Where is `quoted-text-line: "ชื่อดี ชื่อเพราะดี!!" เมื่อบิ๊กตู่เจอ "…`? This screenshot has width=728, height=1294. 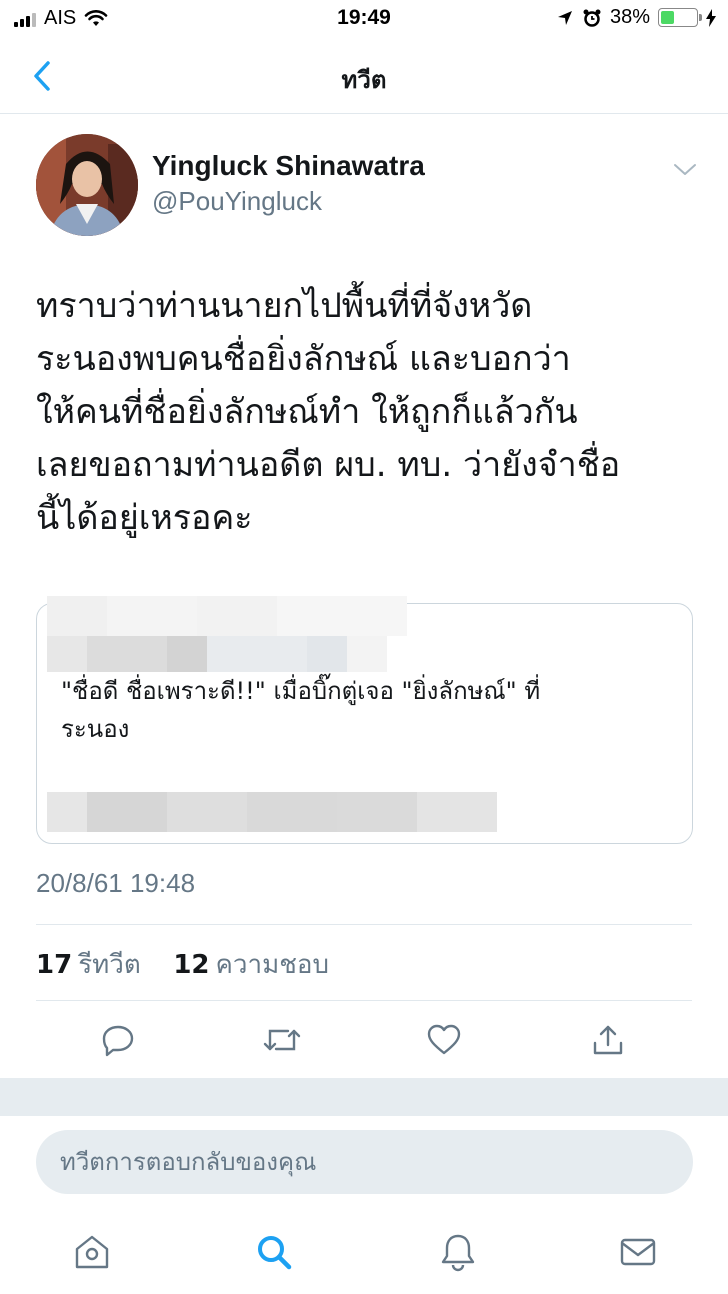 quoted-text-line: "ชื่อดี ชื่อเพราะดี!!" เมื่อบิ๊กตู่เจอ "… is located at coordinates (301, 691).